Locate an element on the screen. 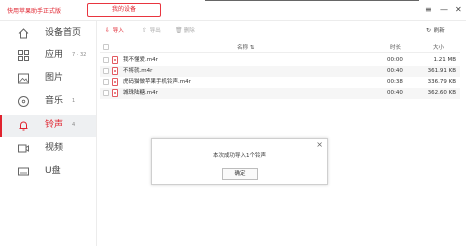  export-button: ⇧ 导出 is located at coordinates (151, 31).